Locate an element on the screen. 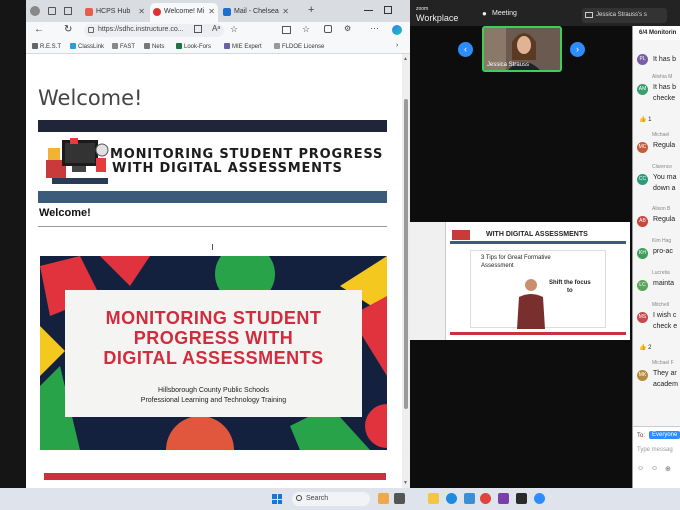 The height and width of the screenshot is (510, 680). sender-name: Alishia M is located at coordinates (662, 77).